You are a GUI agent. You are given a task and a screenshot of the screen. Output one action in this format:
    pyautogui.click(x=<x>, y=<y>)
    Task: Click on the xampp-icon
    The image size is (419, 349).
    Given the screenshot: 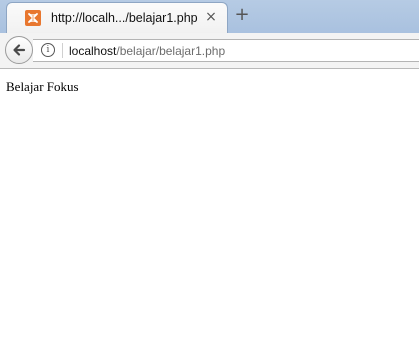 What is the action you would take?
    pyautogui.click(x=33, y=18)
    